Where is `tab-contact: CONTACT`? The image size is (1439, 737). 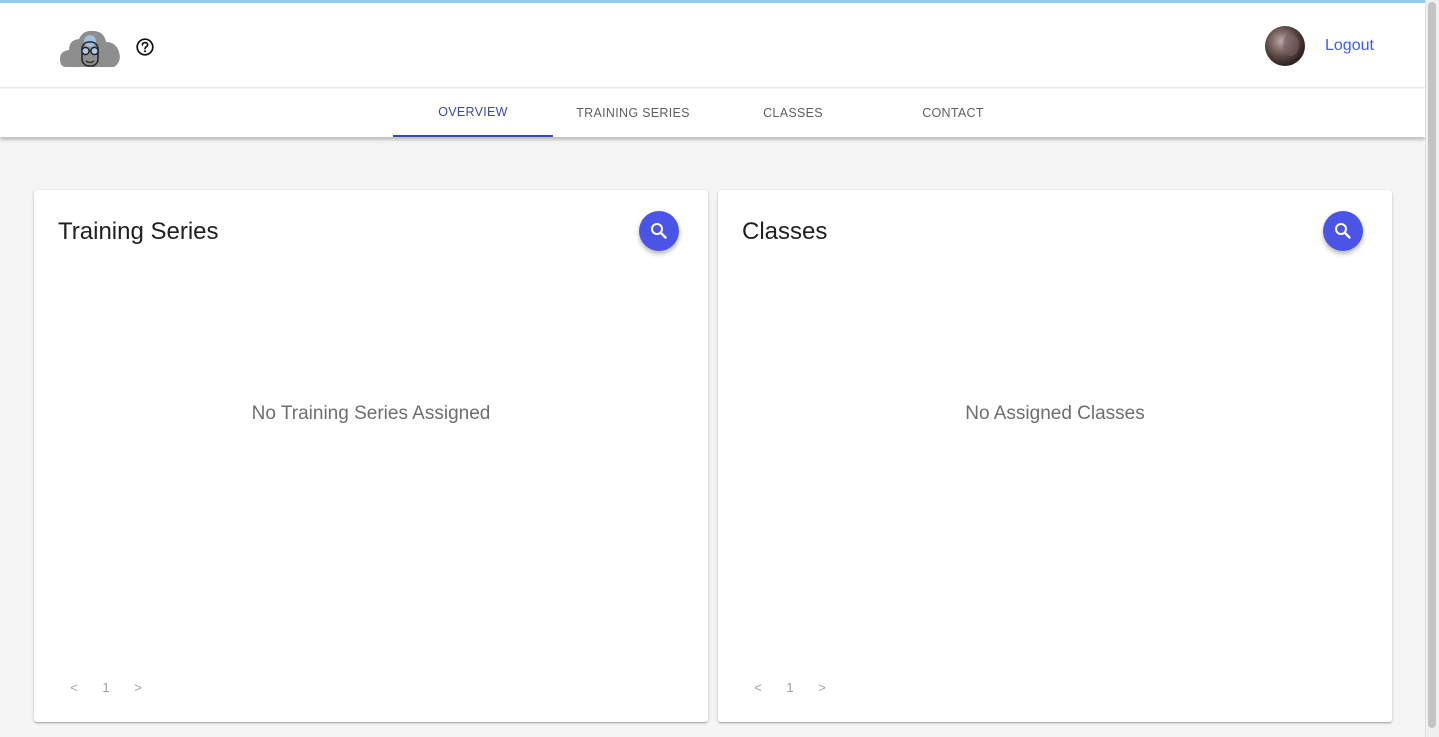
tab-contact: CONTACT is located at coordinates (953, 113).